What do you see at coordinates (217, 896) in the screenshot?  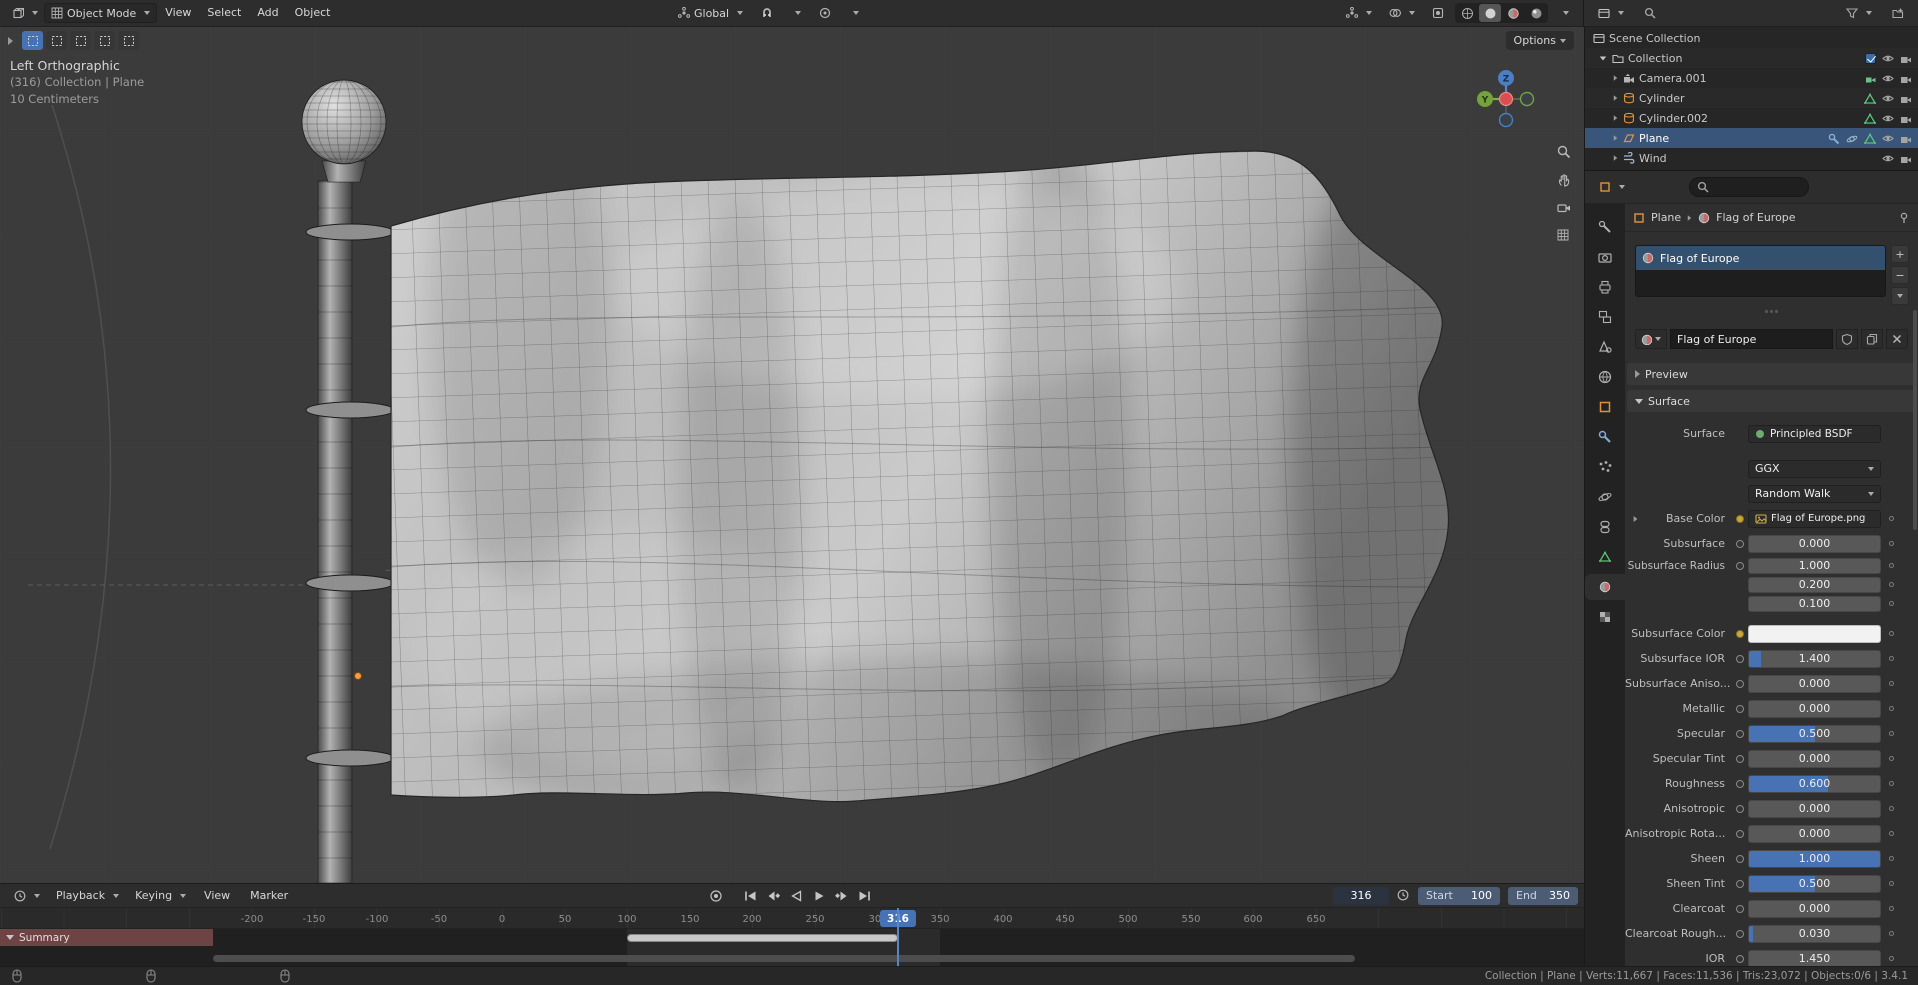 I see `timeline-view-menu: View` at bounding box center [217, 896].